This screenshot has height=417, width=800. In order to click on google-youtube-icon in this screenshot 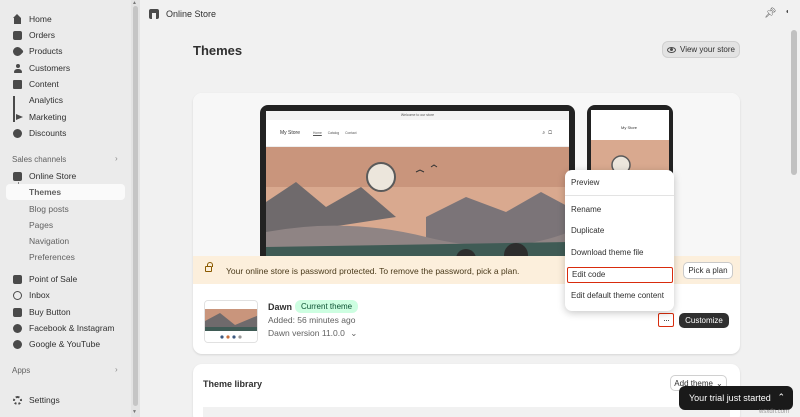, I will do `click(17, 344)`.